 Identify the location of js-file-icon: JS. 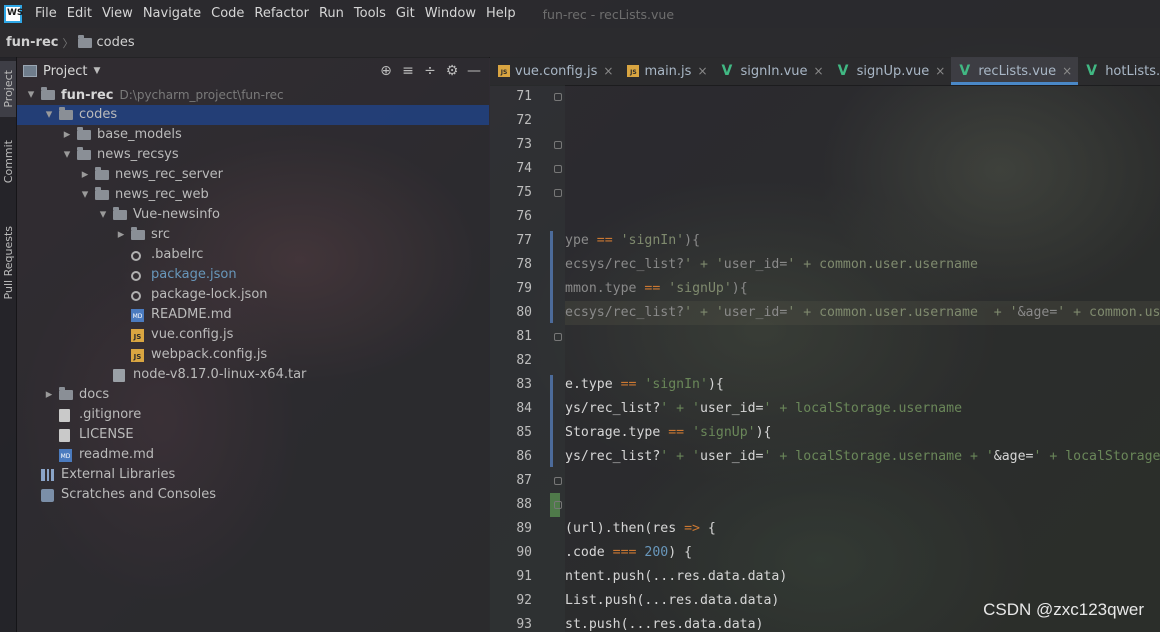
(137, 355).